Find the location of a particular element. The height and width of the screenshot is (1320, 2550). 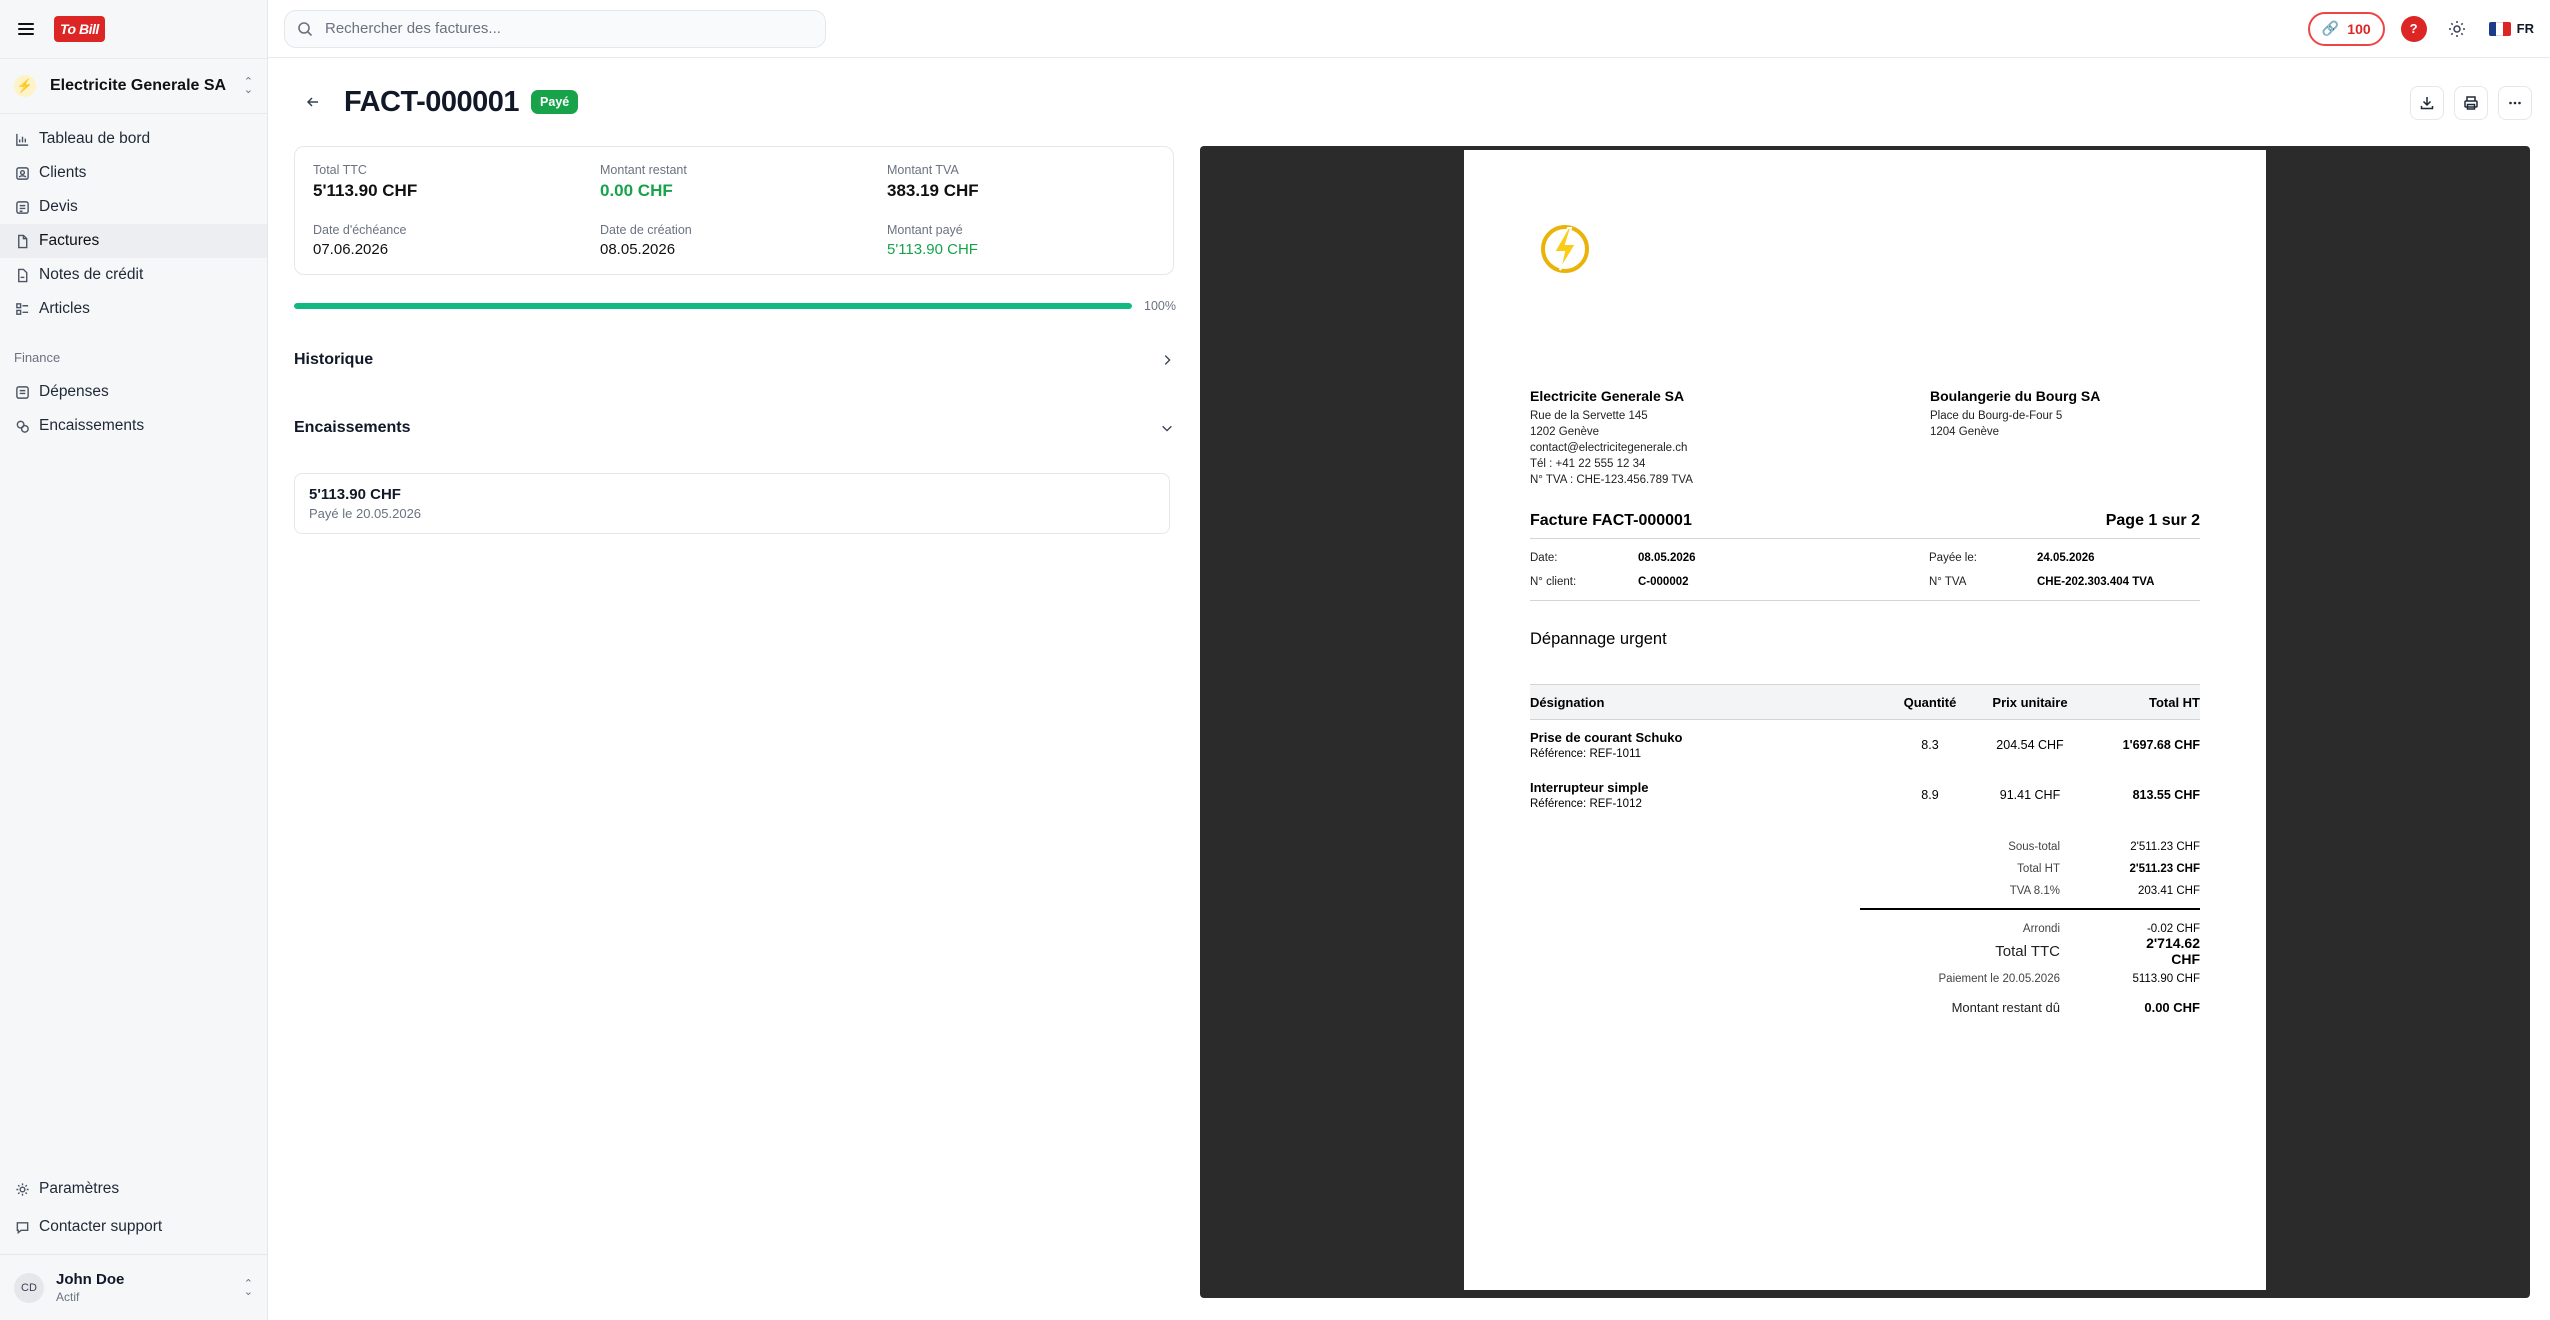

app-logo: To Bill is located at coordinates (79, 29).